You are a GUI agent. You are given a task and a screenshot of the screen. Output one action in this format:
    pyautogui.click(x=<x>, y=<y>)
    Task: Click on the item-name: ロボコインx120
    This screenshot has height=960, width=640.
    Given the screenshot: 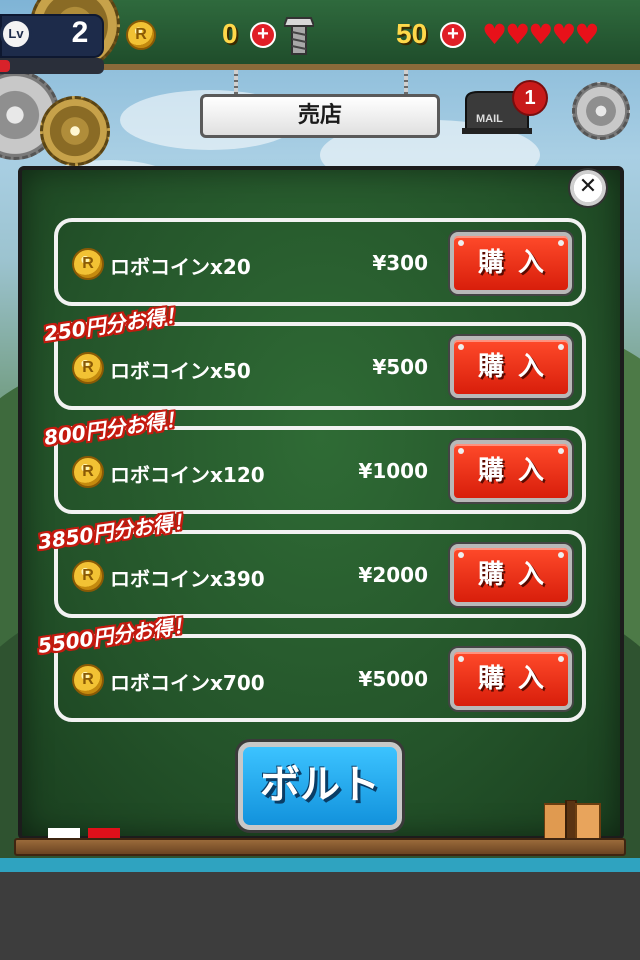 What is the action you would take?
    pyautogui.click(x=187, y=475)
    